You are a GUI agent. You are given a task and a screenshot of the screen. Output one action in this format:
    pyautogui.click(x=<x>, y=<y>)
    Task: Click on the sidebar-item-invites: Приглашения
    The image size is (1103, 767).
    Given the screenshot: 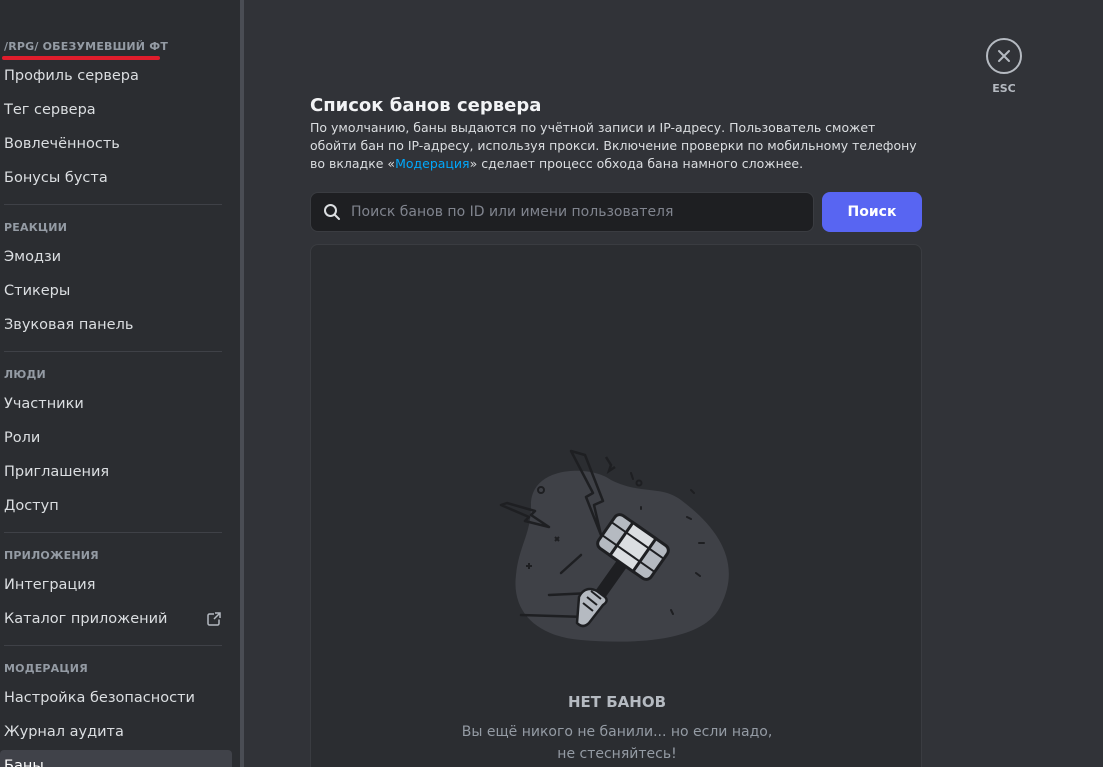 What is the action you would take?
    pyautogui.click(x=116, y=472)
    